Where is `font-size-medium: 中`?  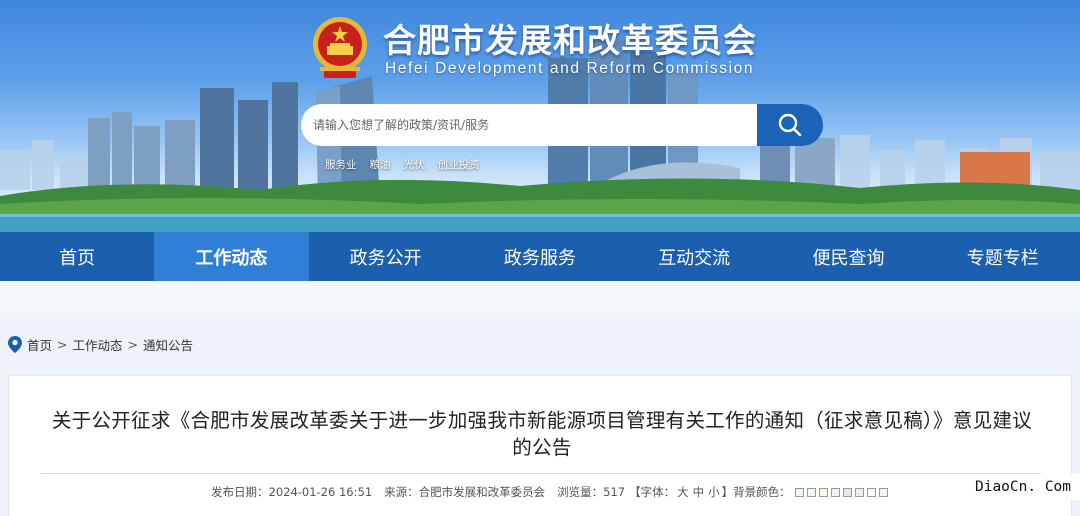
font-size-medium: 中 is located at coordinates (699, 492).